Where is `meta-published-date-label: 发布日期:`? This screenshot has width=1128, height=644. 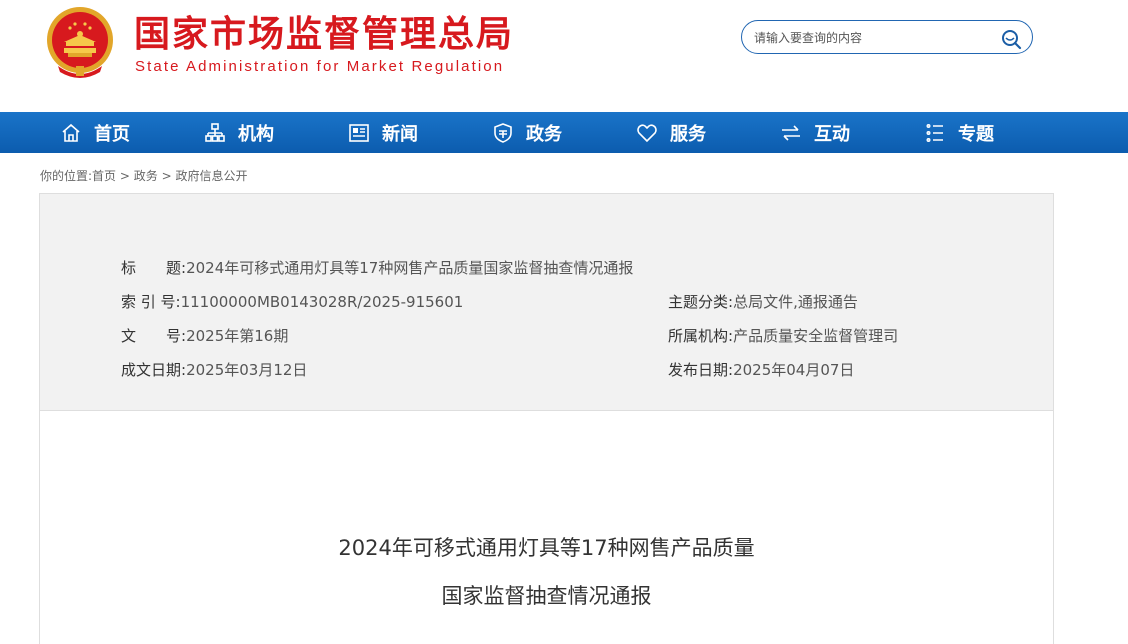 meta-published-date-label: 发布日期: is located at coordinates (701, 370).